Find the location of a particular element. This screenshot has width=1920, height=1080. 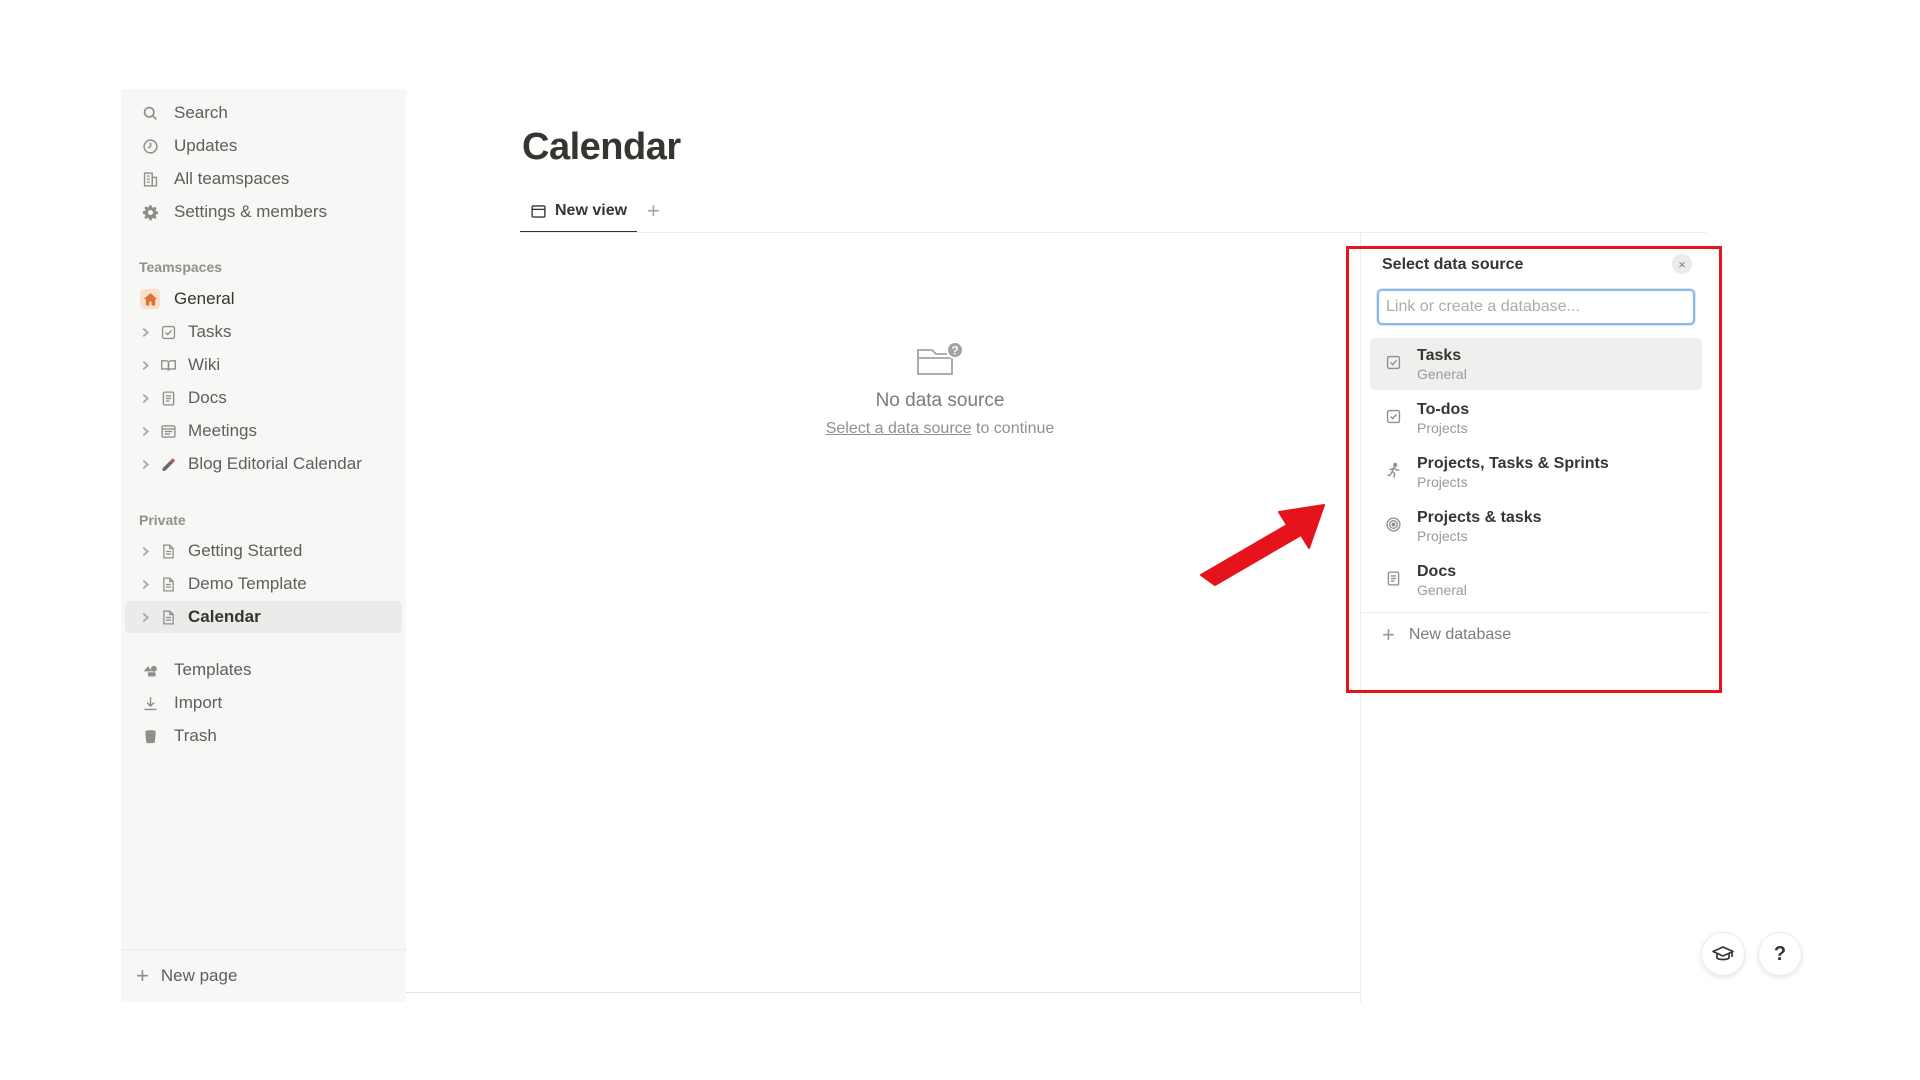

gear-icon is located at coordinates (150, 212).